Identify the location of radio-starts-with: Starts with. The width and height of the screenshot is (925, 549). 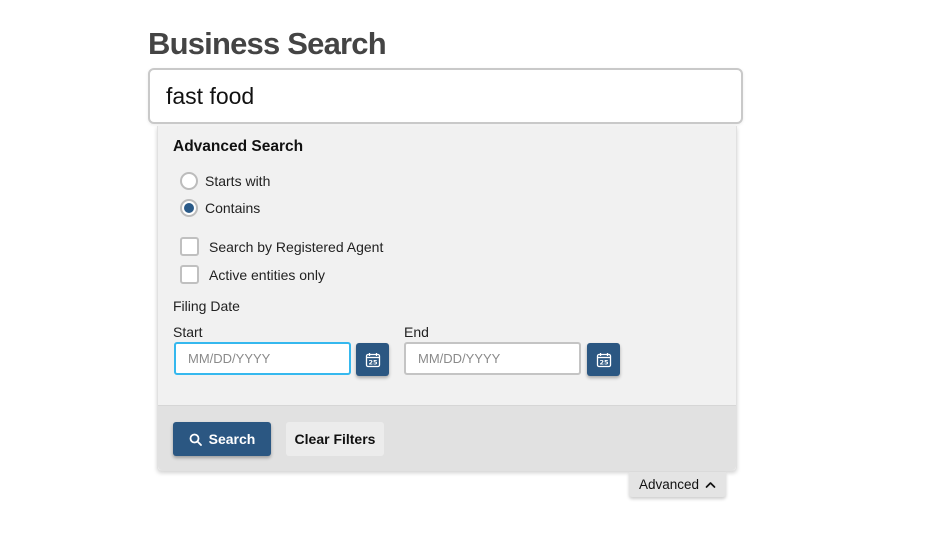
(225, 181).